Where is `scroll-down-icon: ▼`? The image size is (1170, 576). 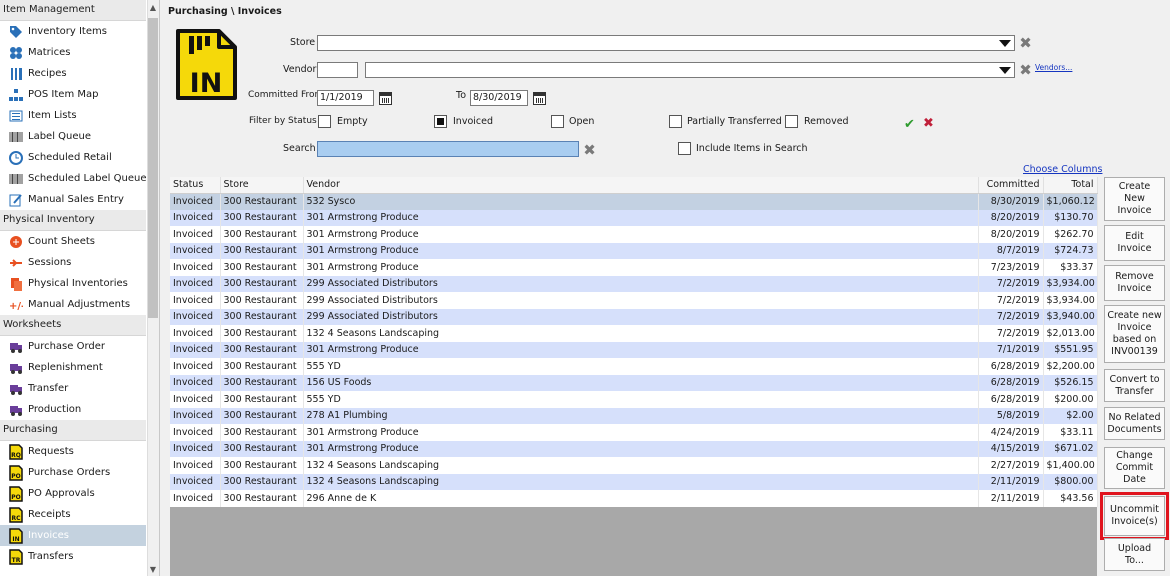 scroll-down-icon: ▼ is located at coordinates (153, 570).